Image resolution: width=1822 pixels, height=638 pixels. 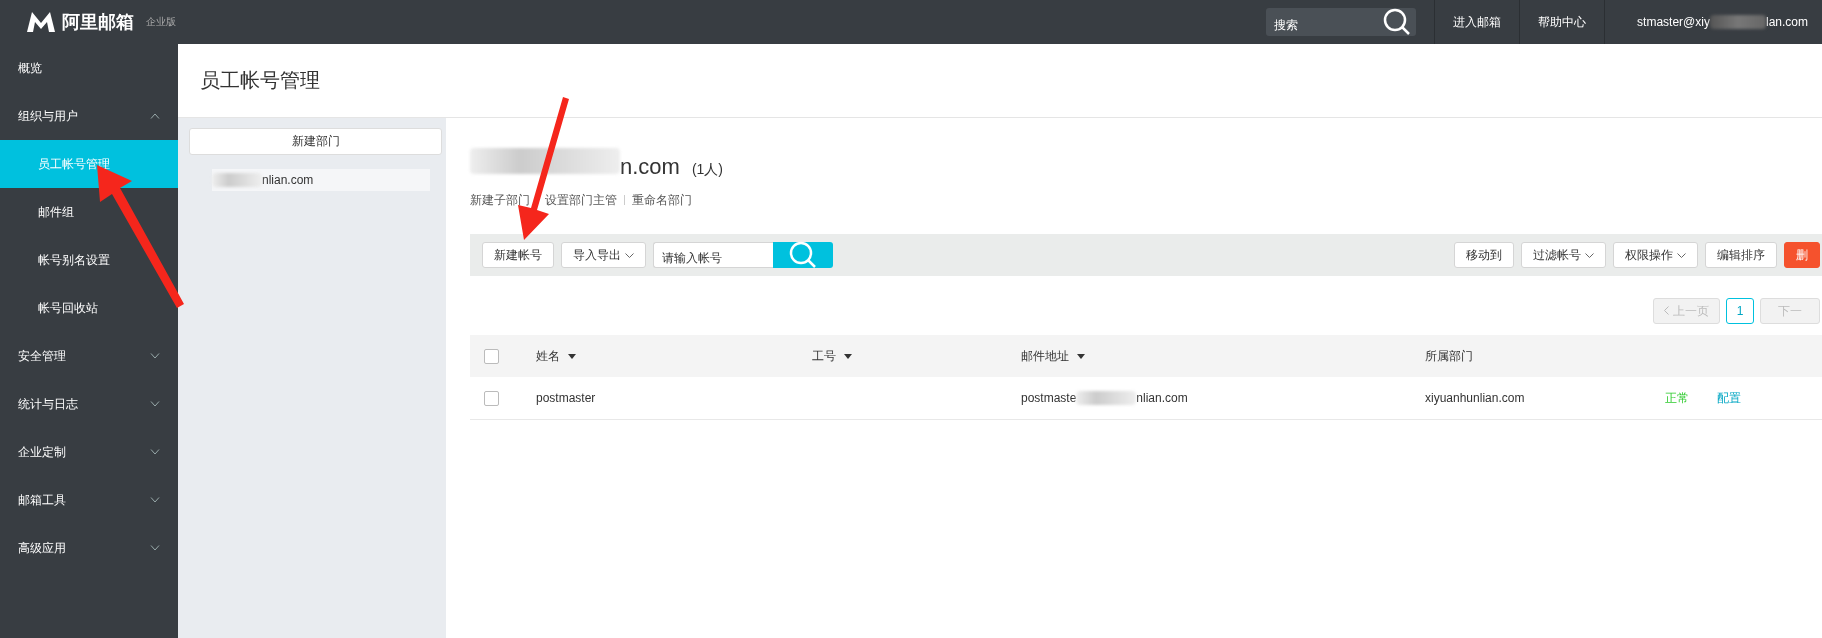 What do you see at coordinates (518, 255) in the screenshot?
I see `toolbar-button: 新建帐号` at bounding box center [518, 255].